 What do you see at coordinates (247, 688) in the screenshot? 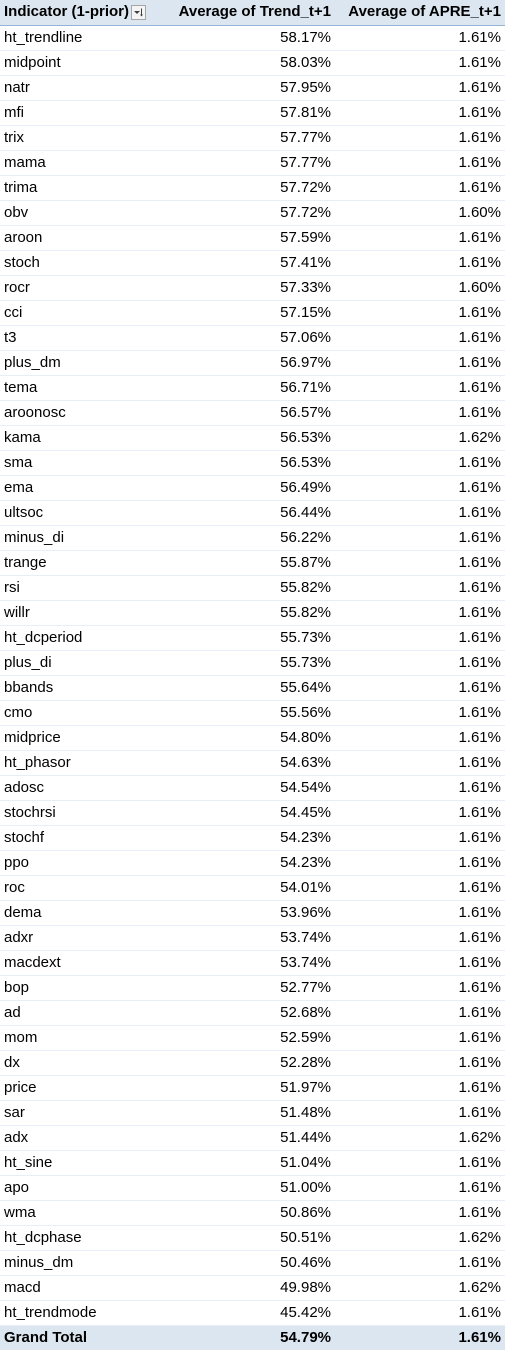
I see `trend-cell: 55.64%` at bounding box center [247, 688].